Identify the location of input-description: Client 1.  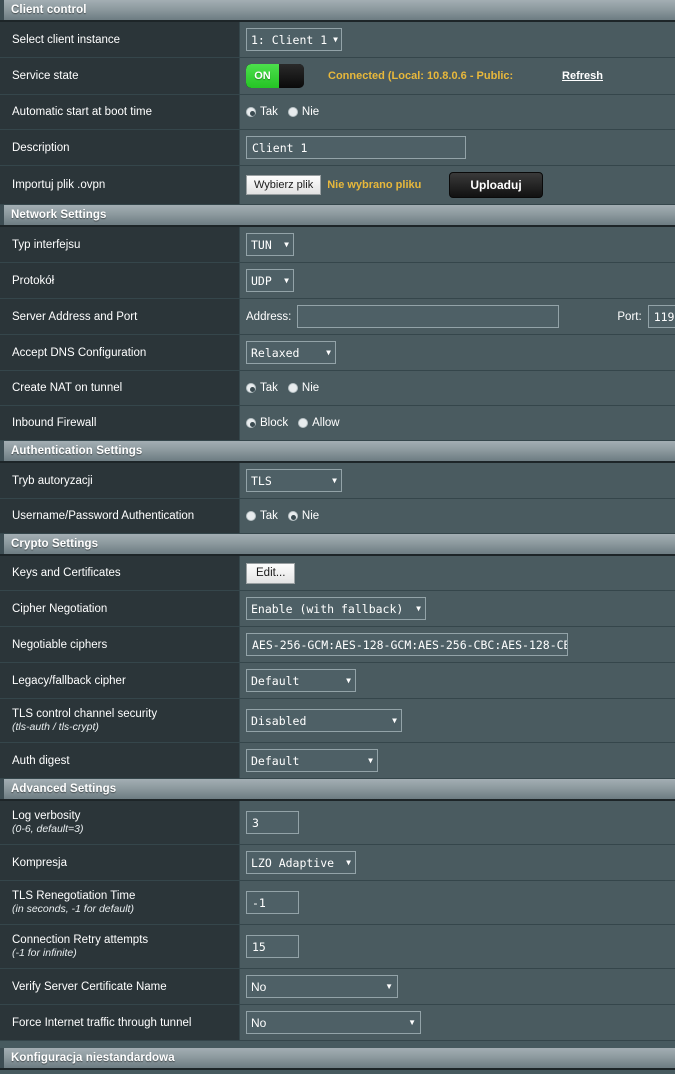
(356, 147).